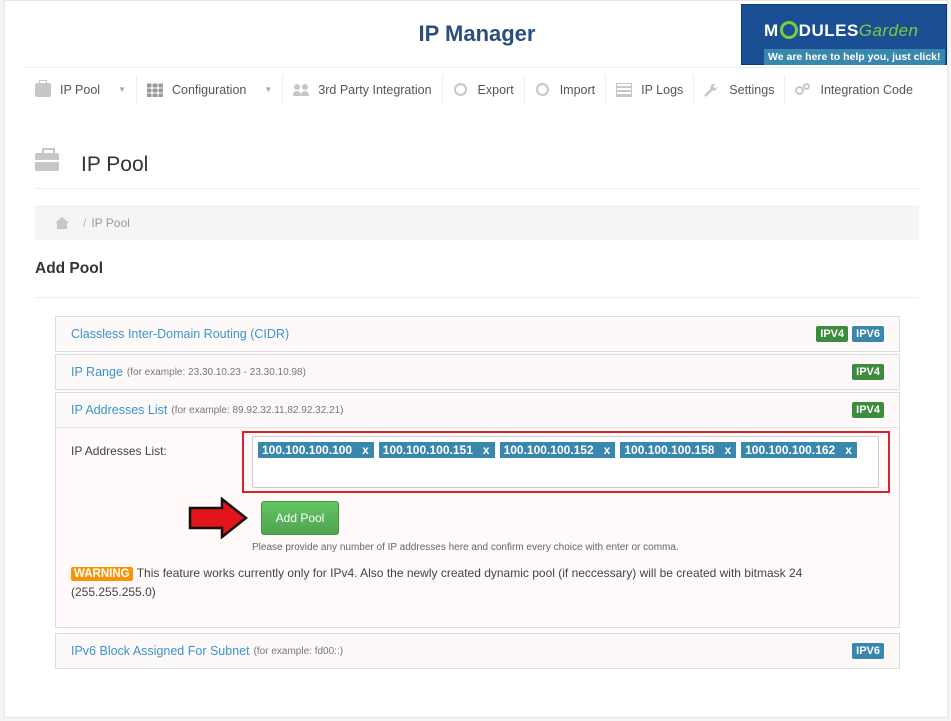 Image resolution: width=951 pixels, height=721 pixels. I want to click on nav-item-3rd-party-integration: 3rd Party Integration, so click(363, 89).